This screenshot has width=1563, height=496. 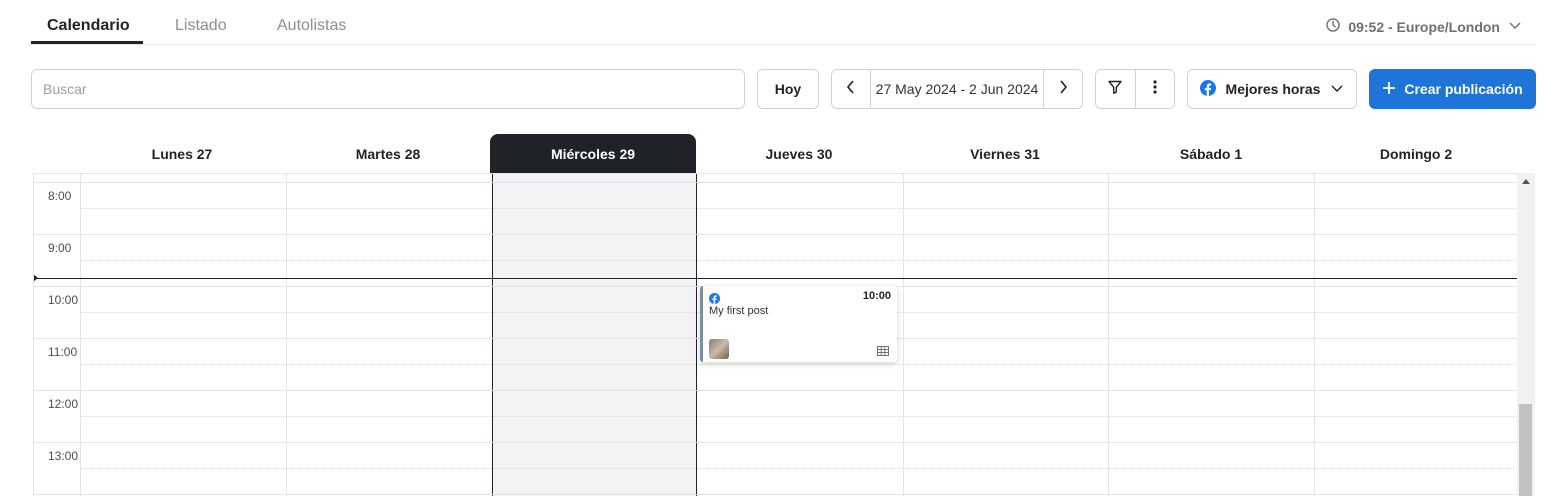 What do you see at coordinates (182, 153) in the screenshot?
I see `day-header-lunes: Lunes 27` at bounding box center [182, 153].